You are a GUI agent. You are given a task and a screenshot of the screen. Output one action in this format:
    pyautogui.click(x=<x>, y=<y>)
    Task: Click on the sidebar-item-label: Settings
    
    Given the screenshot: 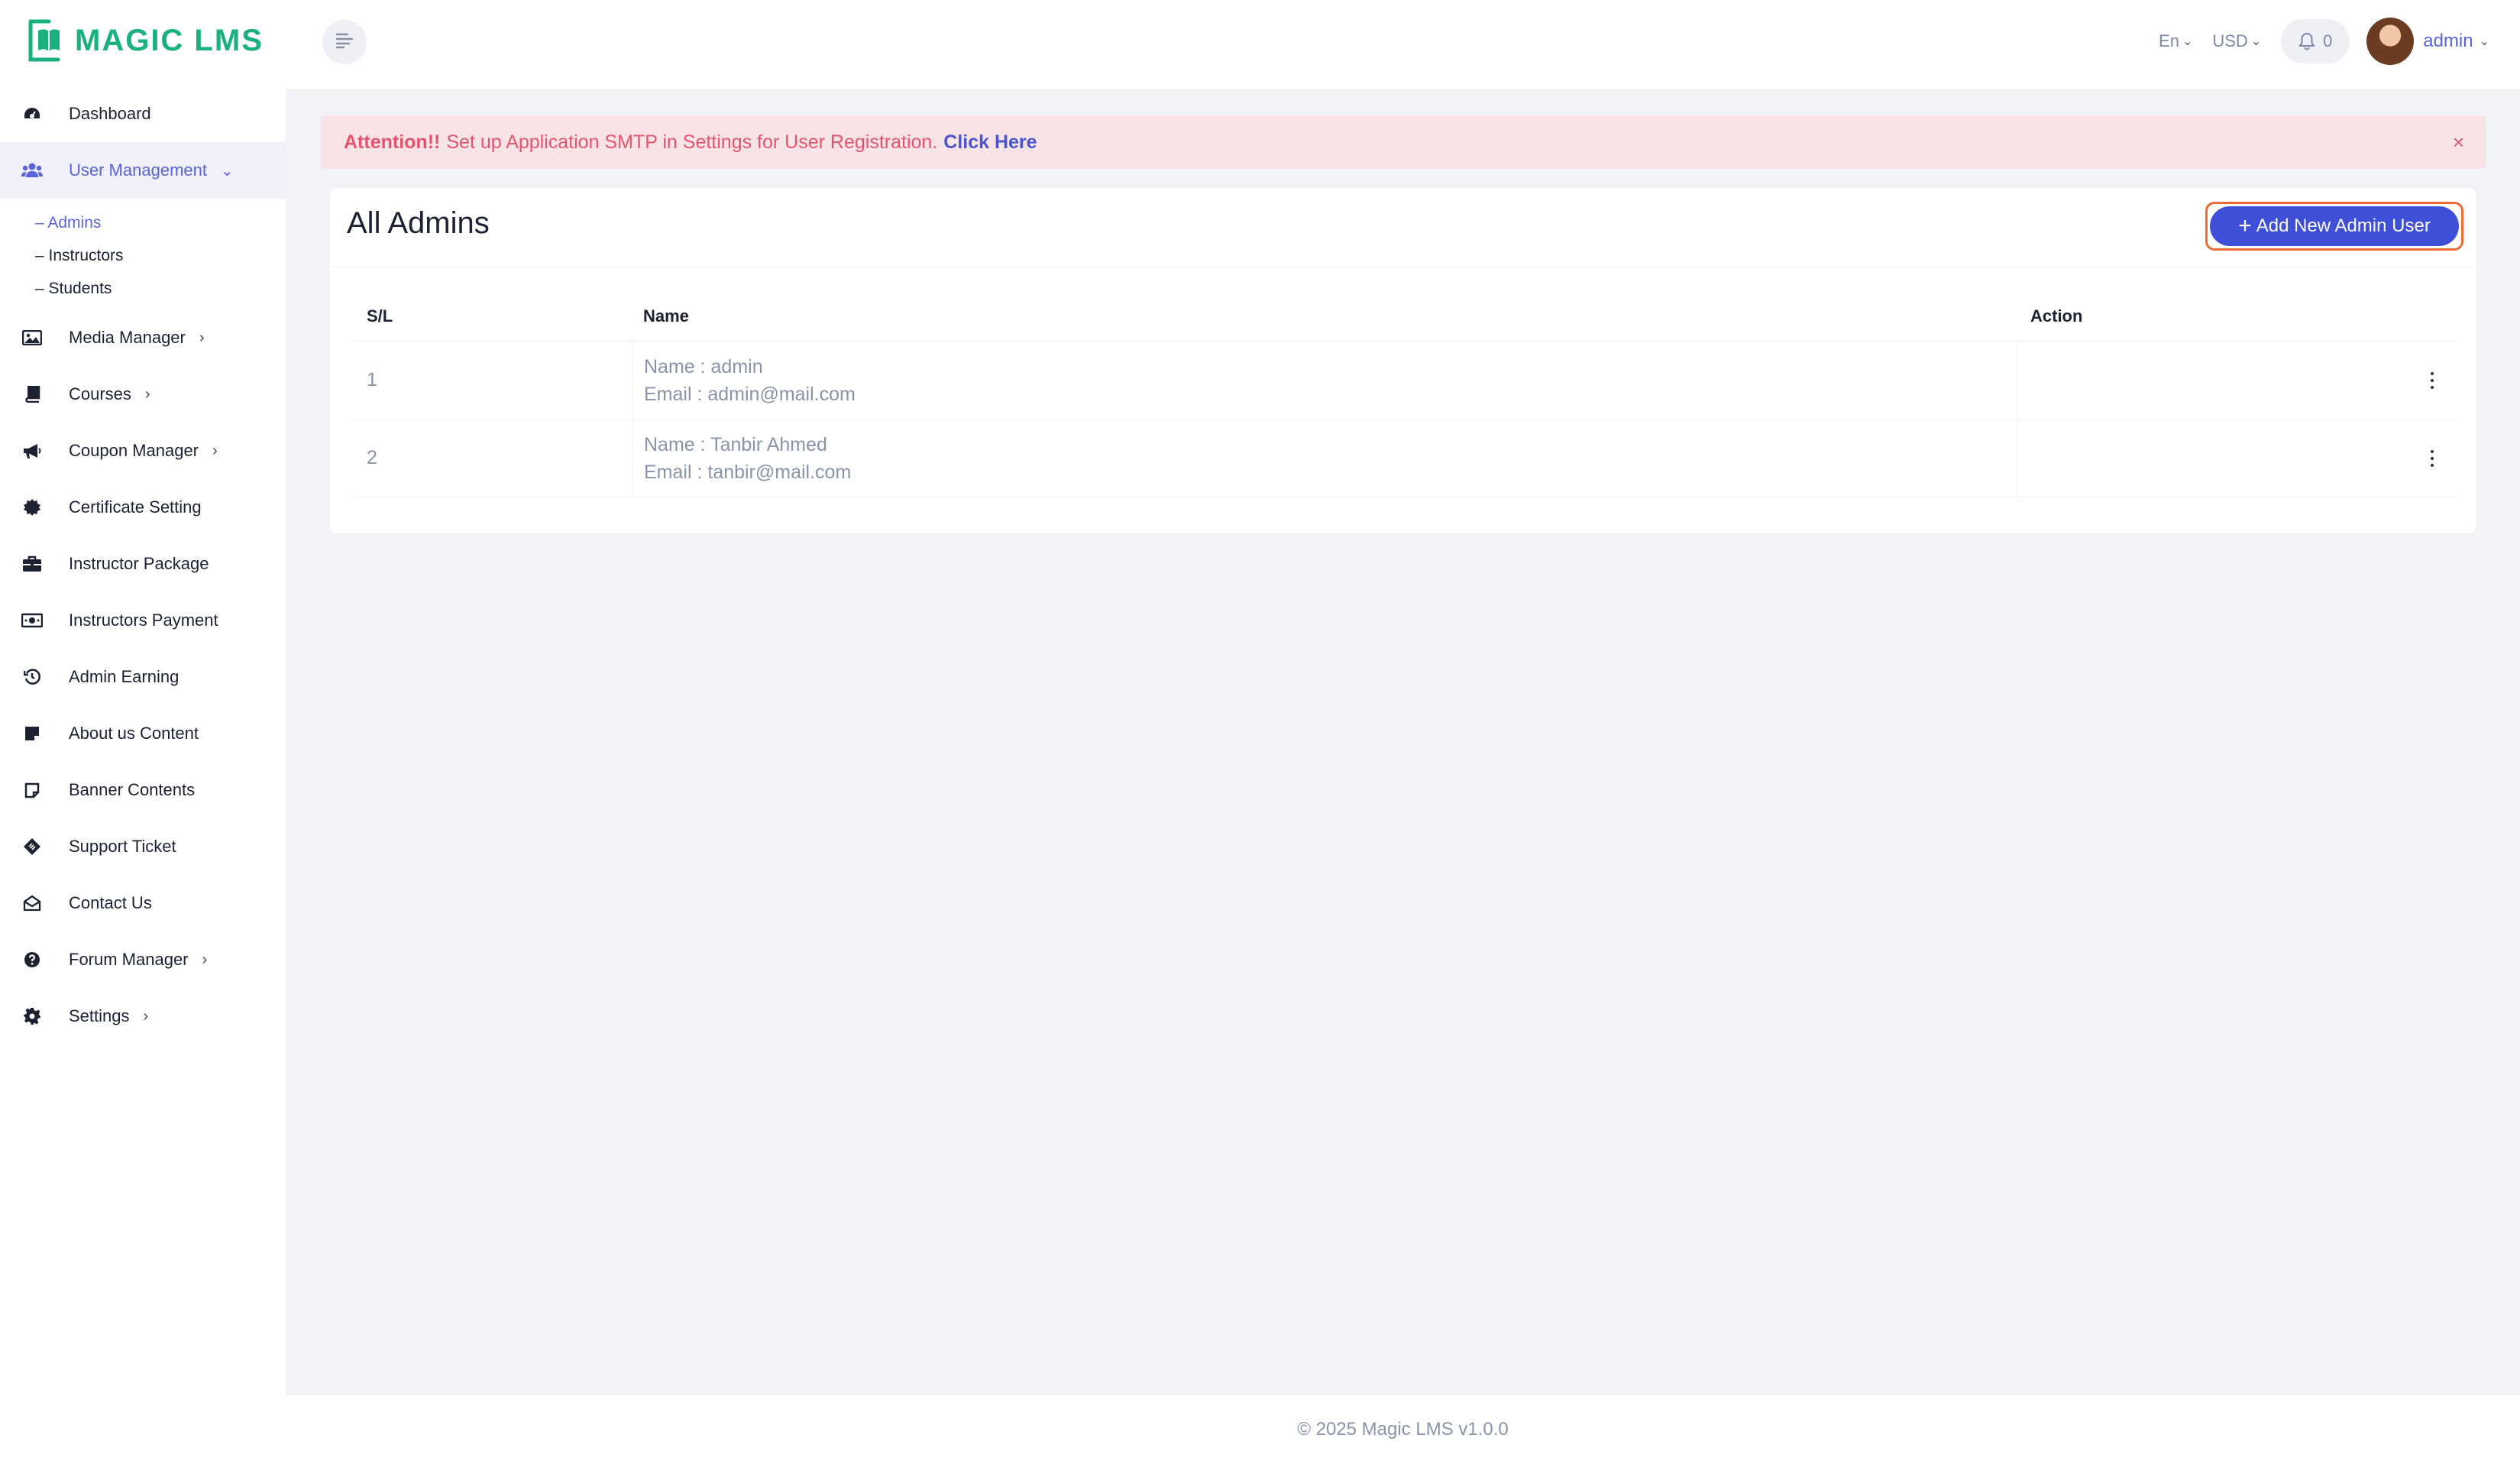 What is the action you would take?
    pyautogui.click(x=99, y=1016)
    